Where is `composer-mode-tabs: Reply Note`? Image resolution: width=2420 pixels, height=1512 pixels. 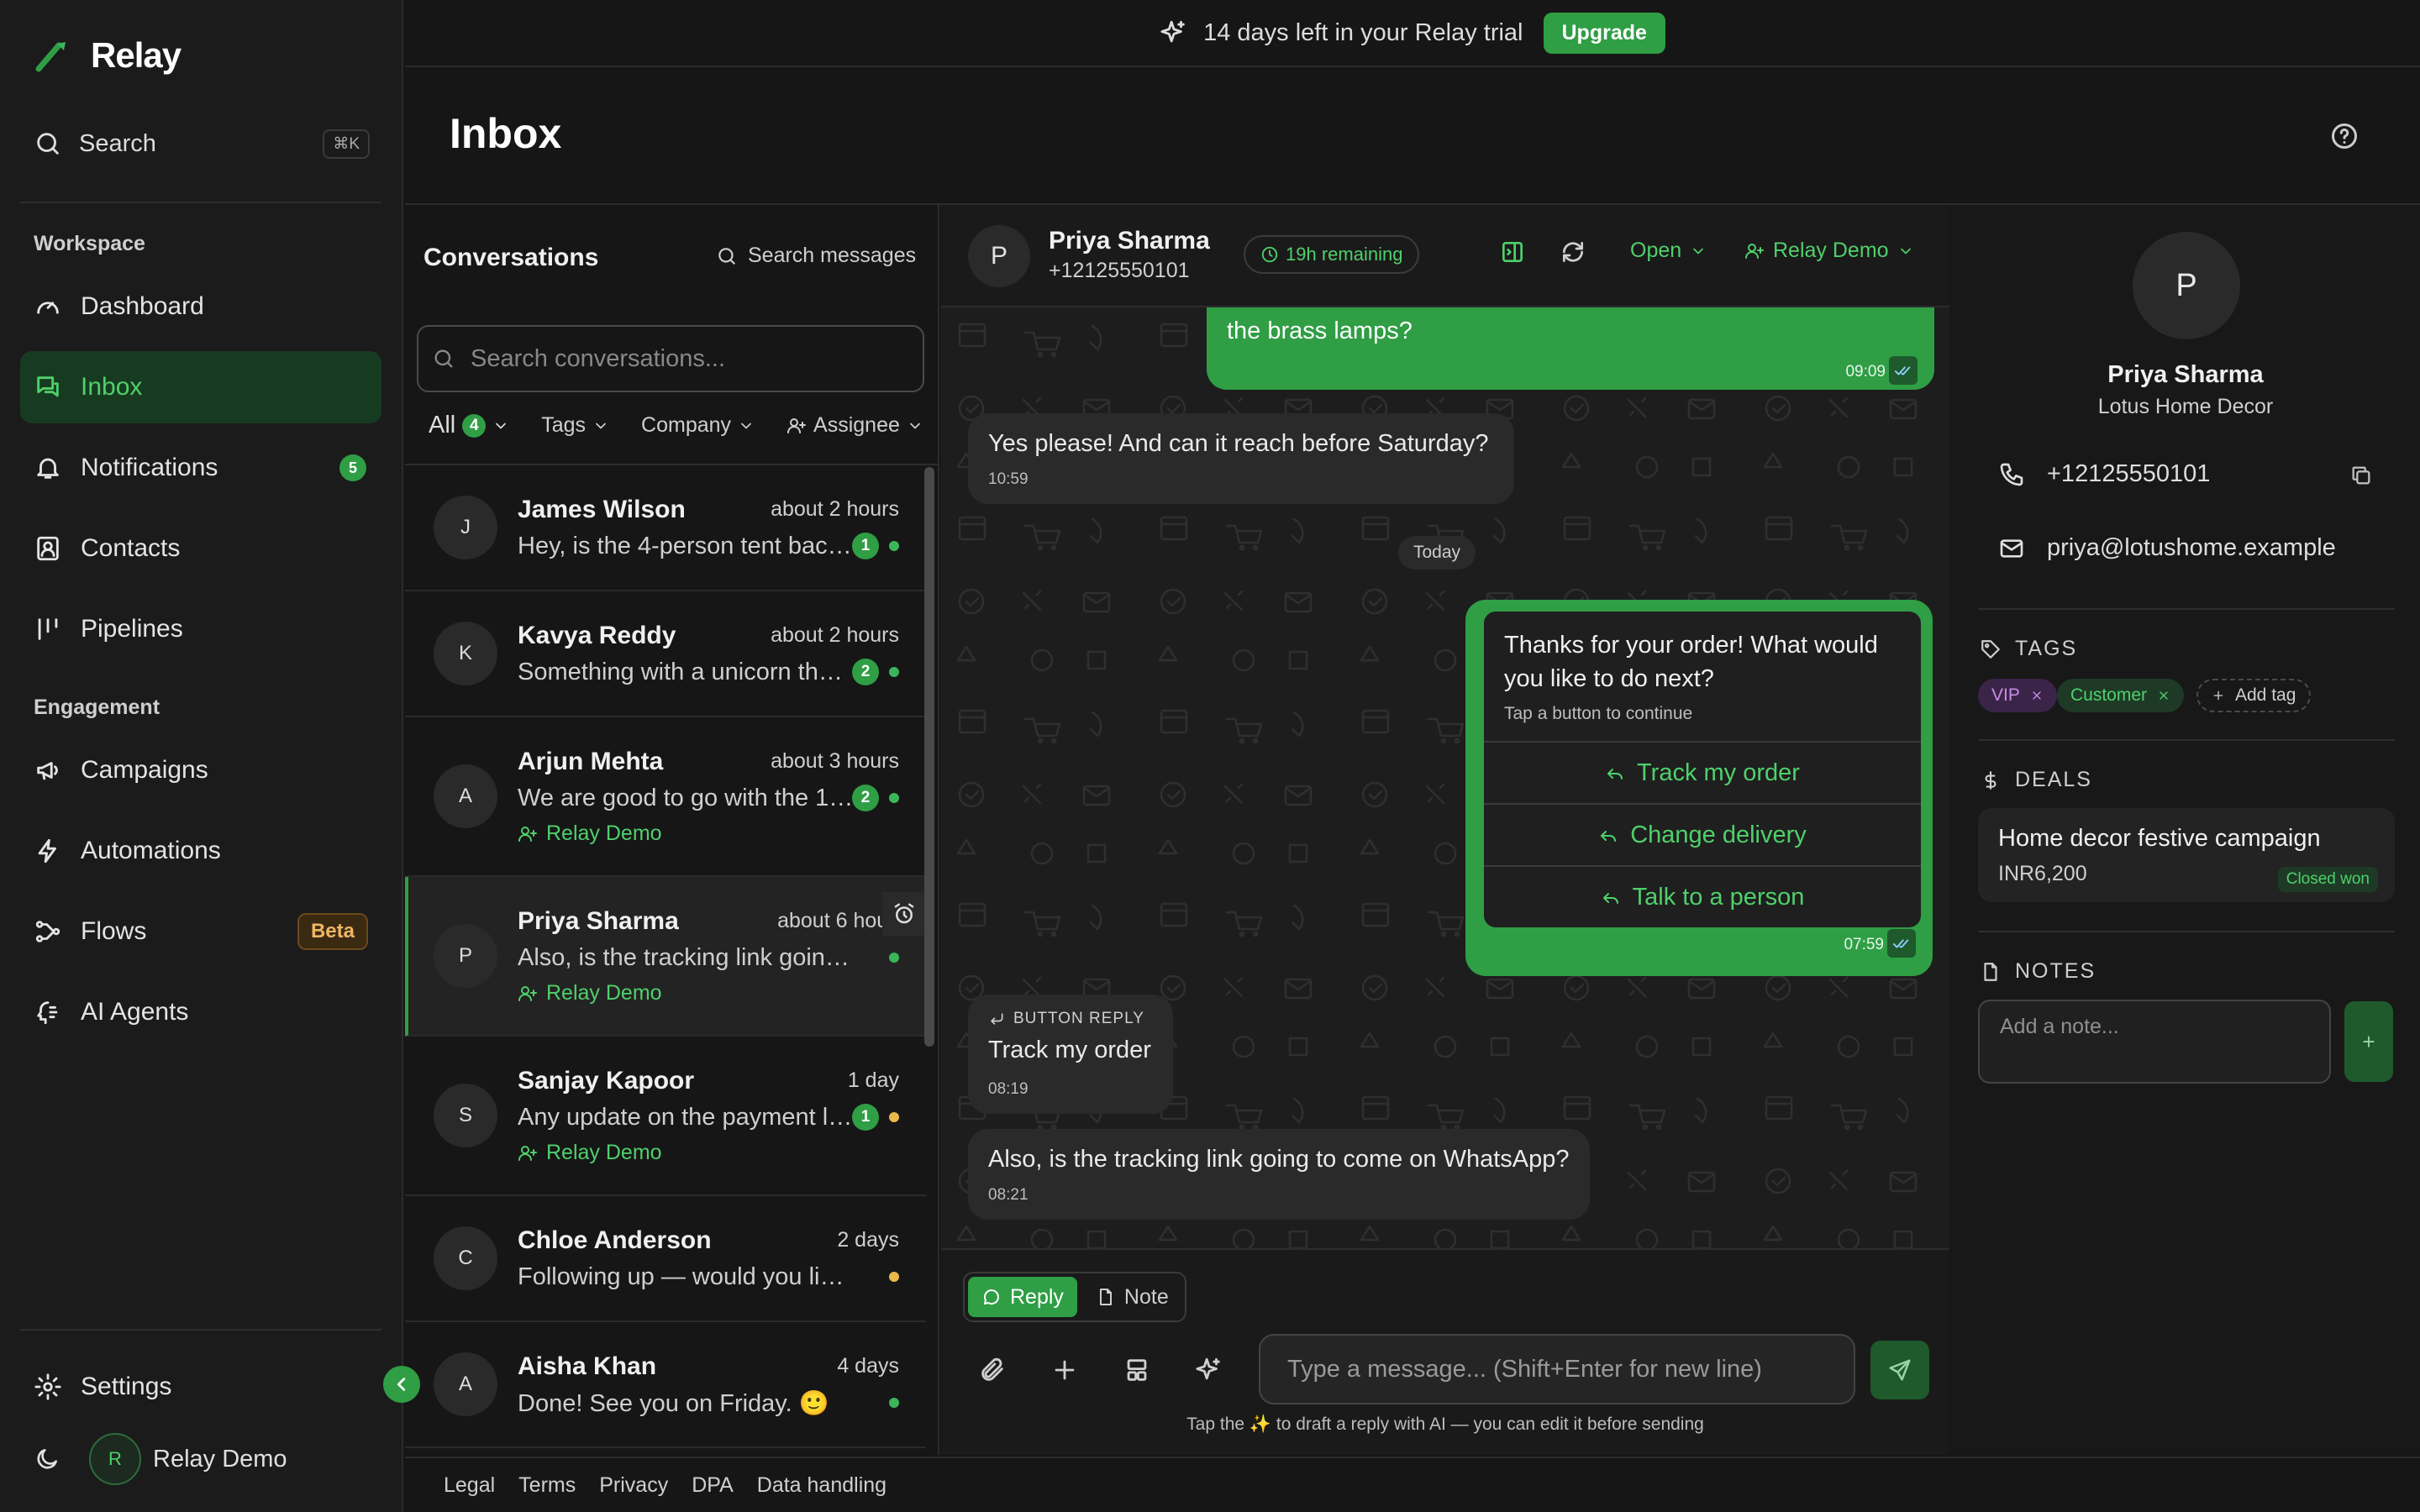
composer-mode-tabs: Reply Note is located at coordinates (1074, 1297).